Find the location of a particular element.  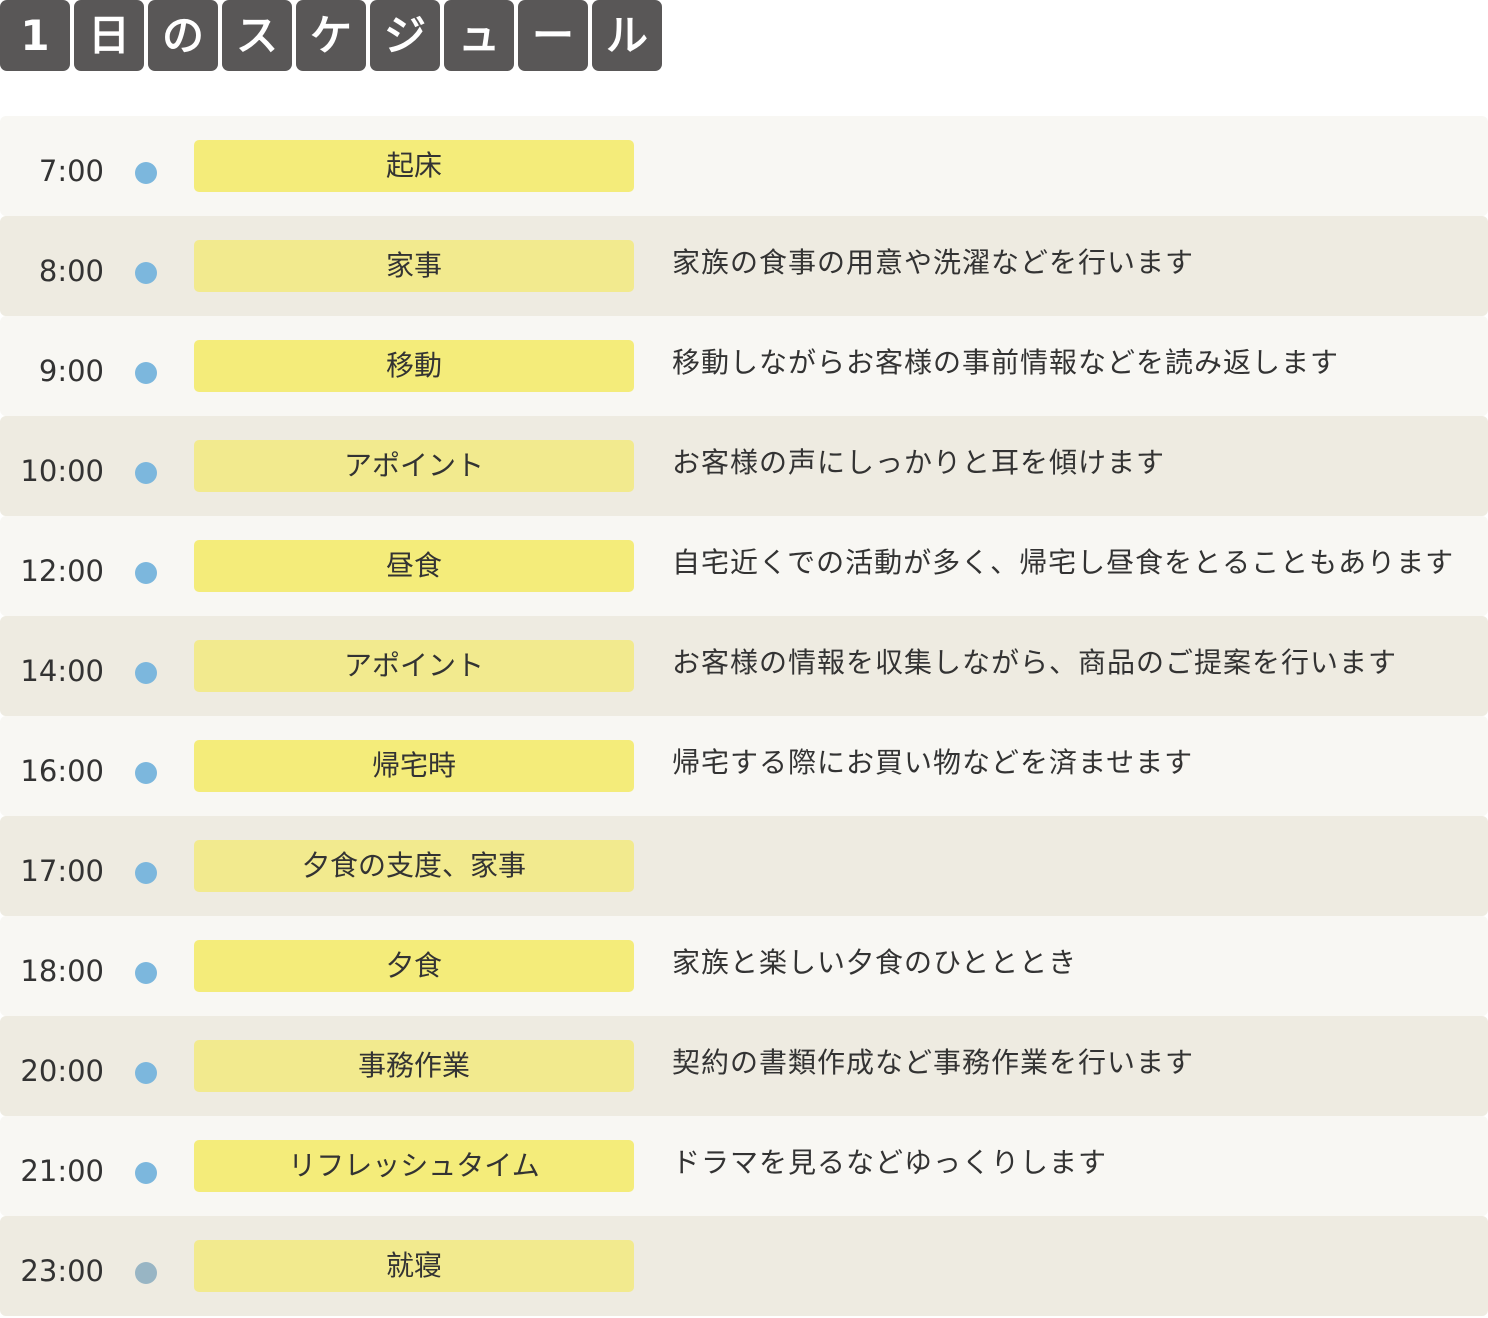

schedule-activity: 帰宅時 is located at coordinates (414, 766).